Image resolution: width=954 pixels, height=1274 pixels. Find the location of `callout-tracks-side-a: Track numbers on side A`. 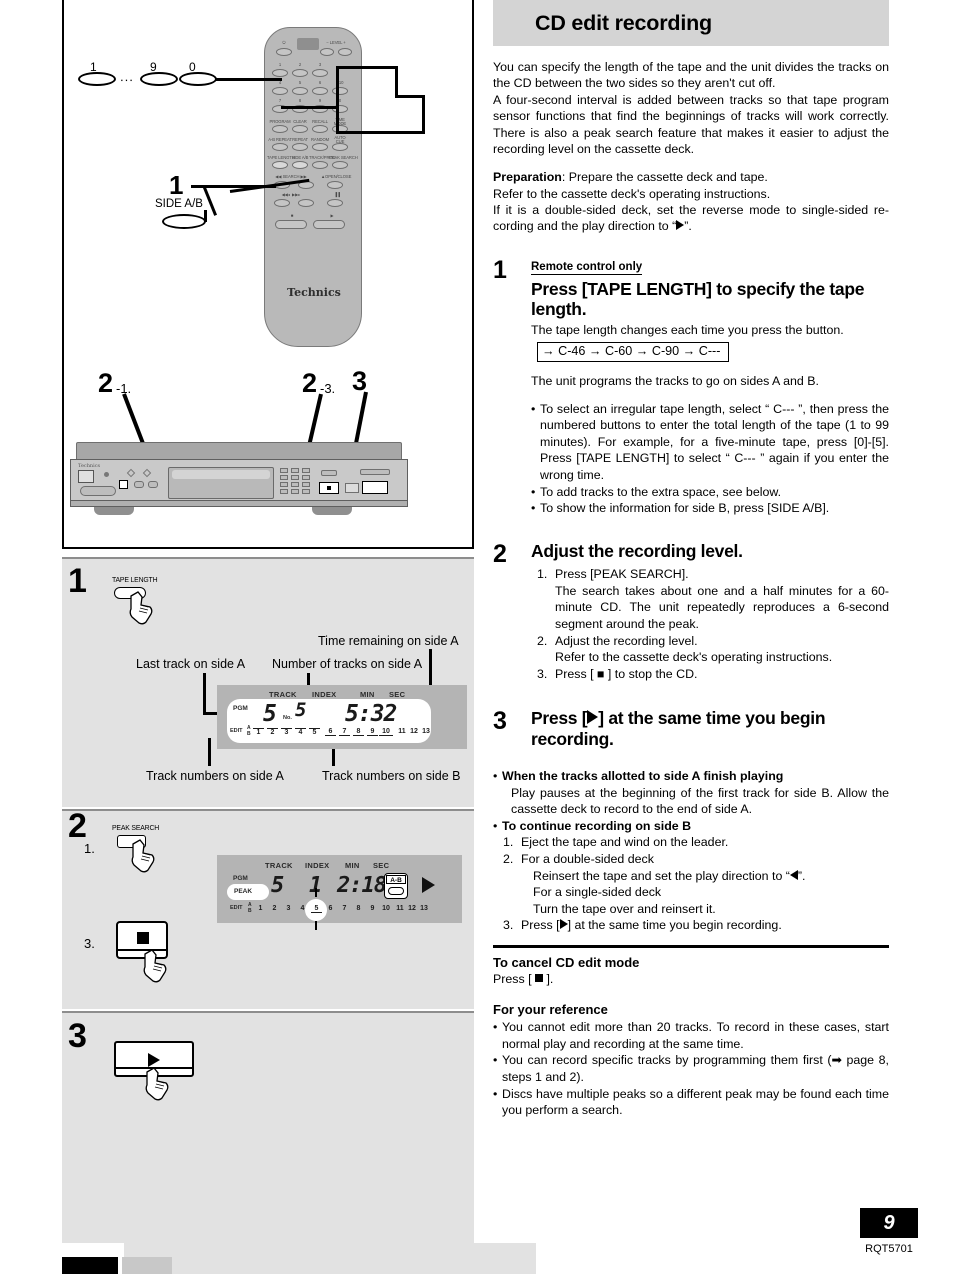

callout-tracks-side-a: Track numbers on side A is located at coordinates (215, 776).